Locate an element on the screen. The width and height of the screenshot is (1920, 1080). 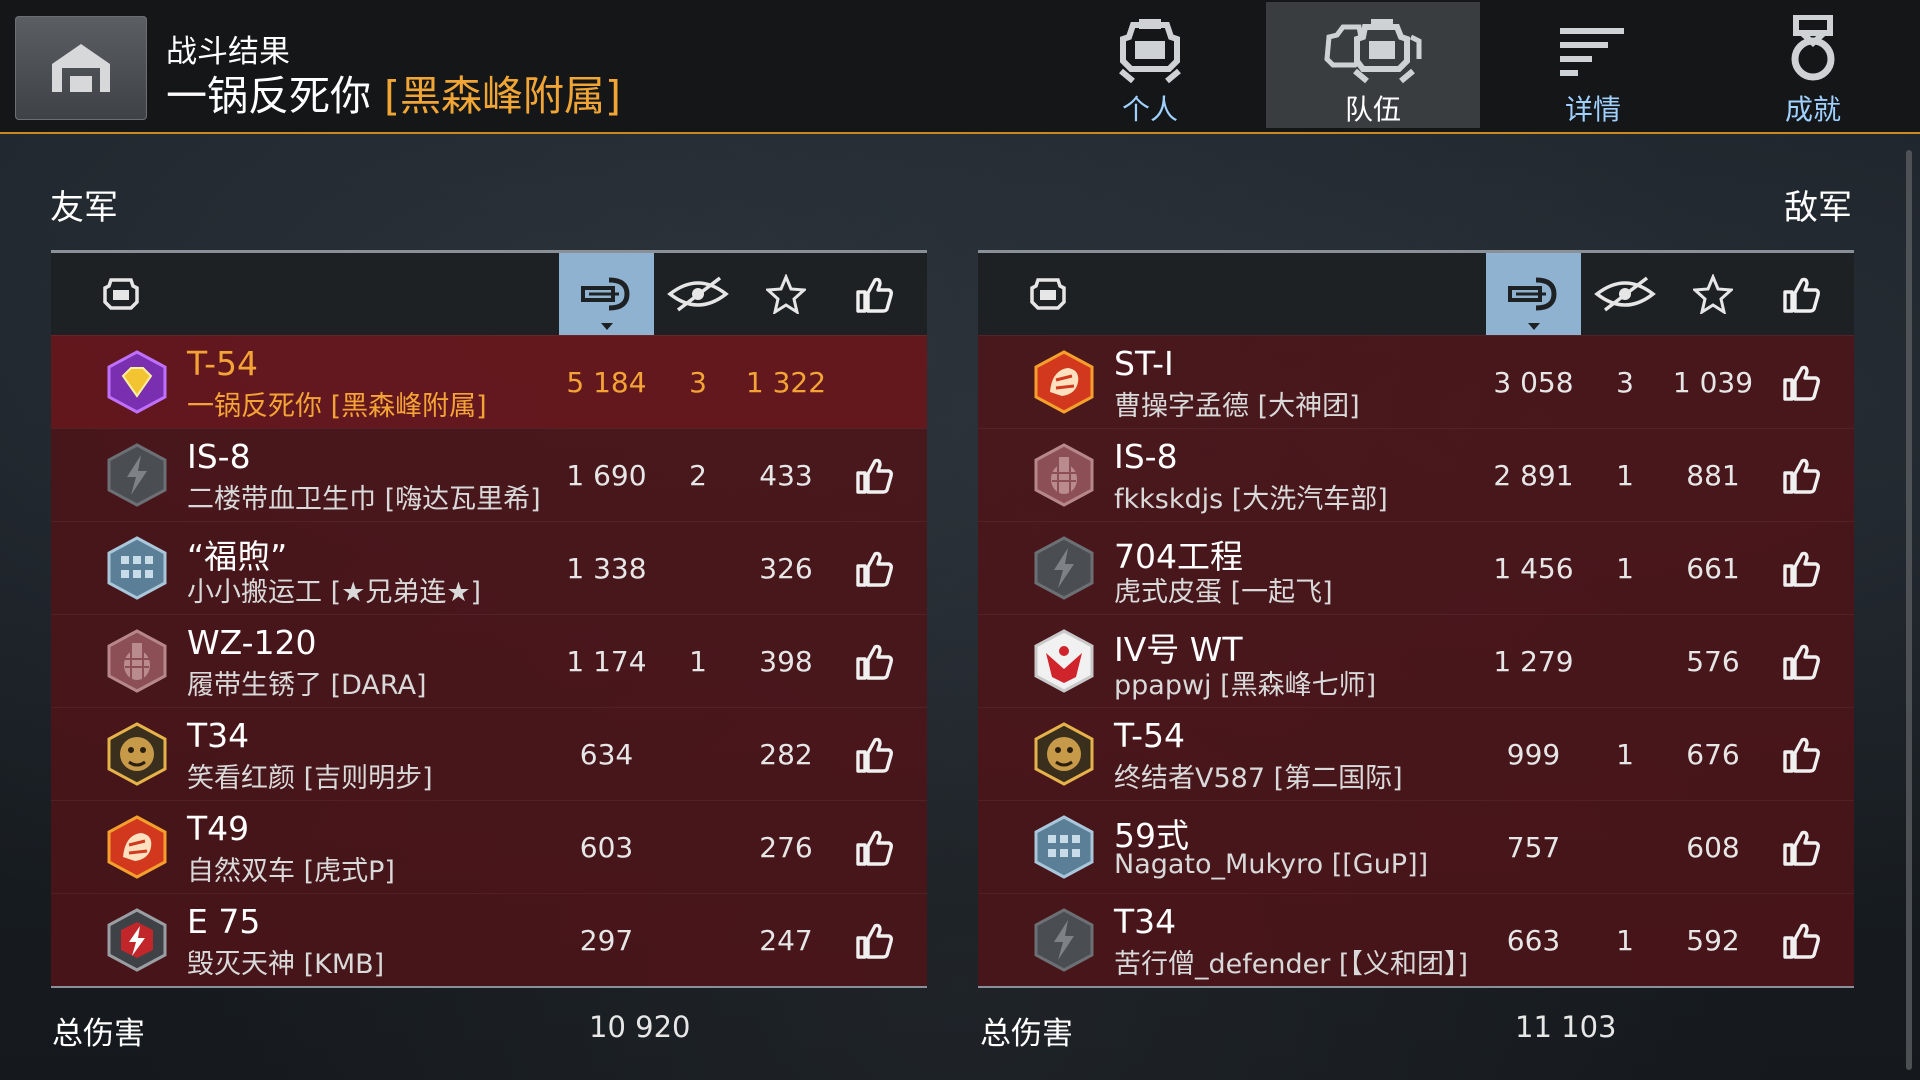
spotting-column-icon is located at coordinates (1625, 294).